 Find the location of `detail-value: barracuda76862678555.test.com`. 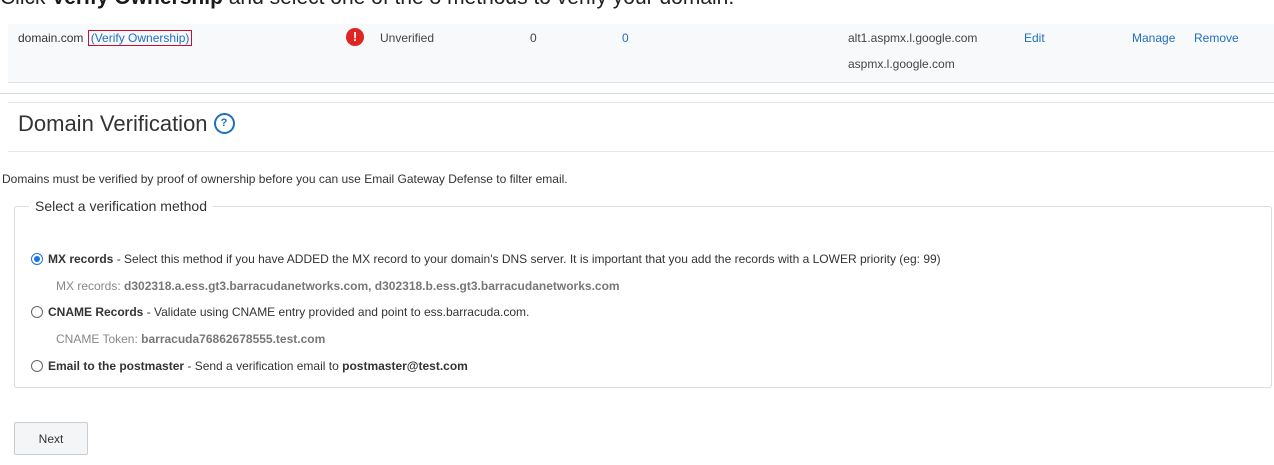

detail-value: barracuda76862678555.test.com is located at coordinates (233, 339).